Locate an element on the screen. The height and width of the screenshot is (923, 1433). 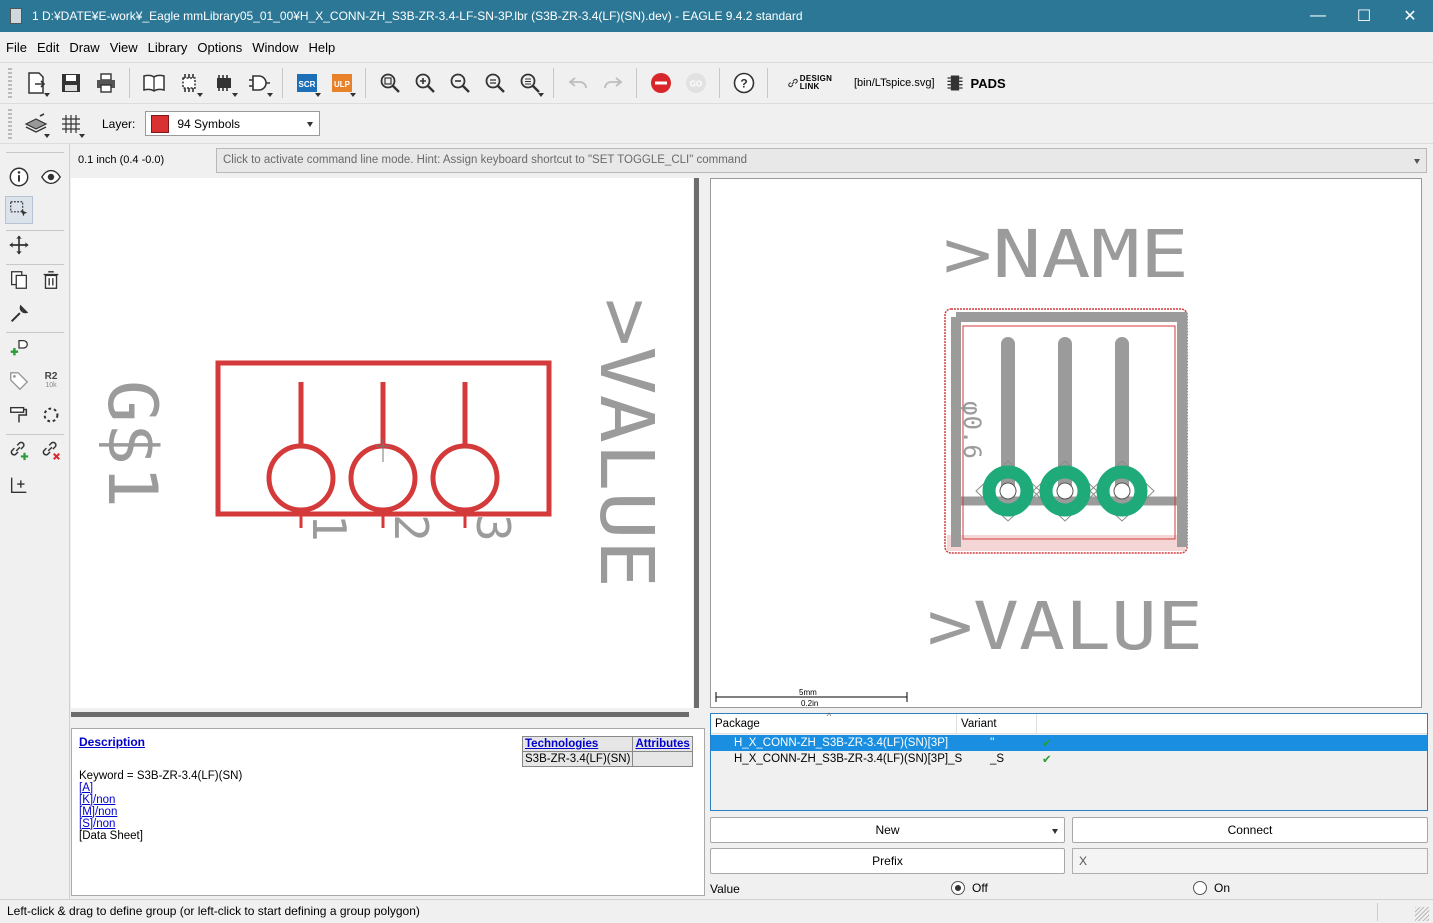
grid-button is located at coordinates (70, 124).